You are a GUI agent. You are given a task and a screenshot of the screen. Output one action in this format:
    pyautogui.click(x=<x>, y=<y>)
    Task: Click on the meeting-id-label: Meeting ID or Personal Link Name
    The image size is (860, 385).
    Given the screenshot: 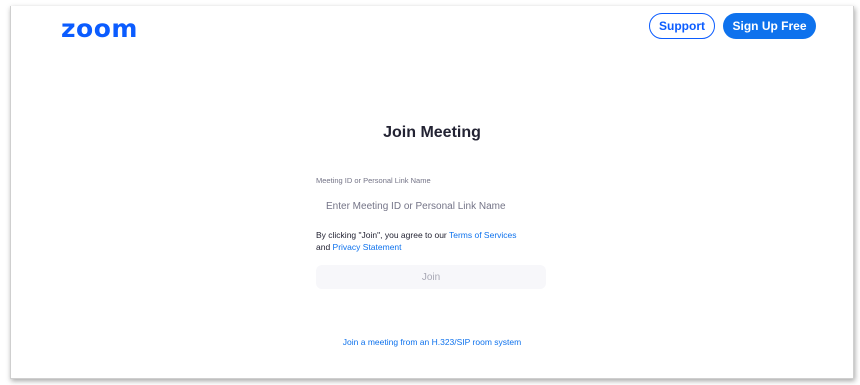 What is the action you would take?
    pyautogui.click(x=373, y=180)
    